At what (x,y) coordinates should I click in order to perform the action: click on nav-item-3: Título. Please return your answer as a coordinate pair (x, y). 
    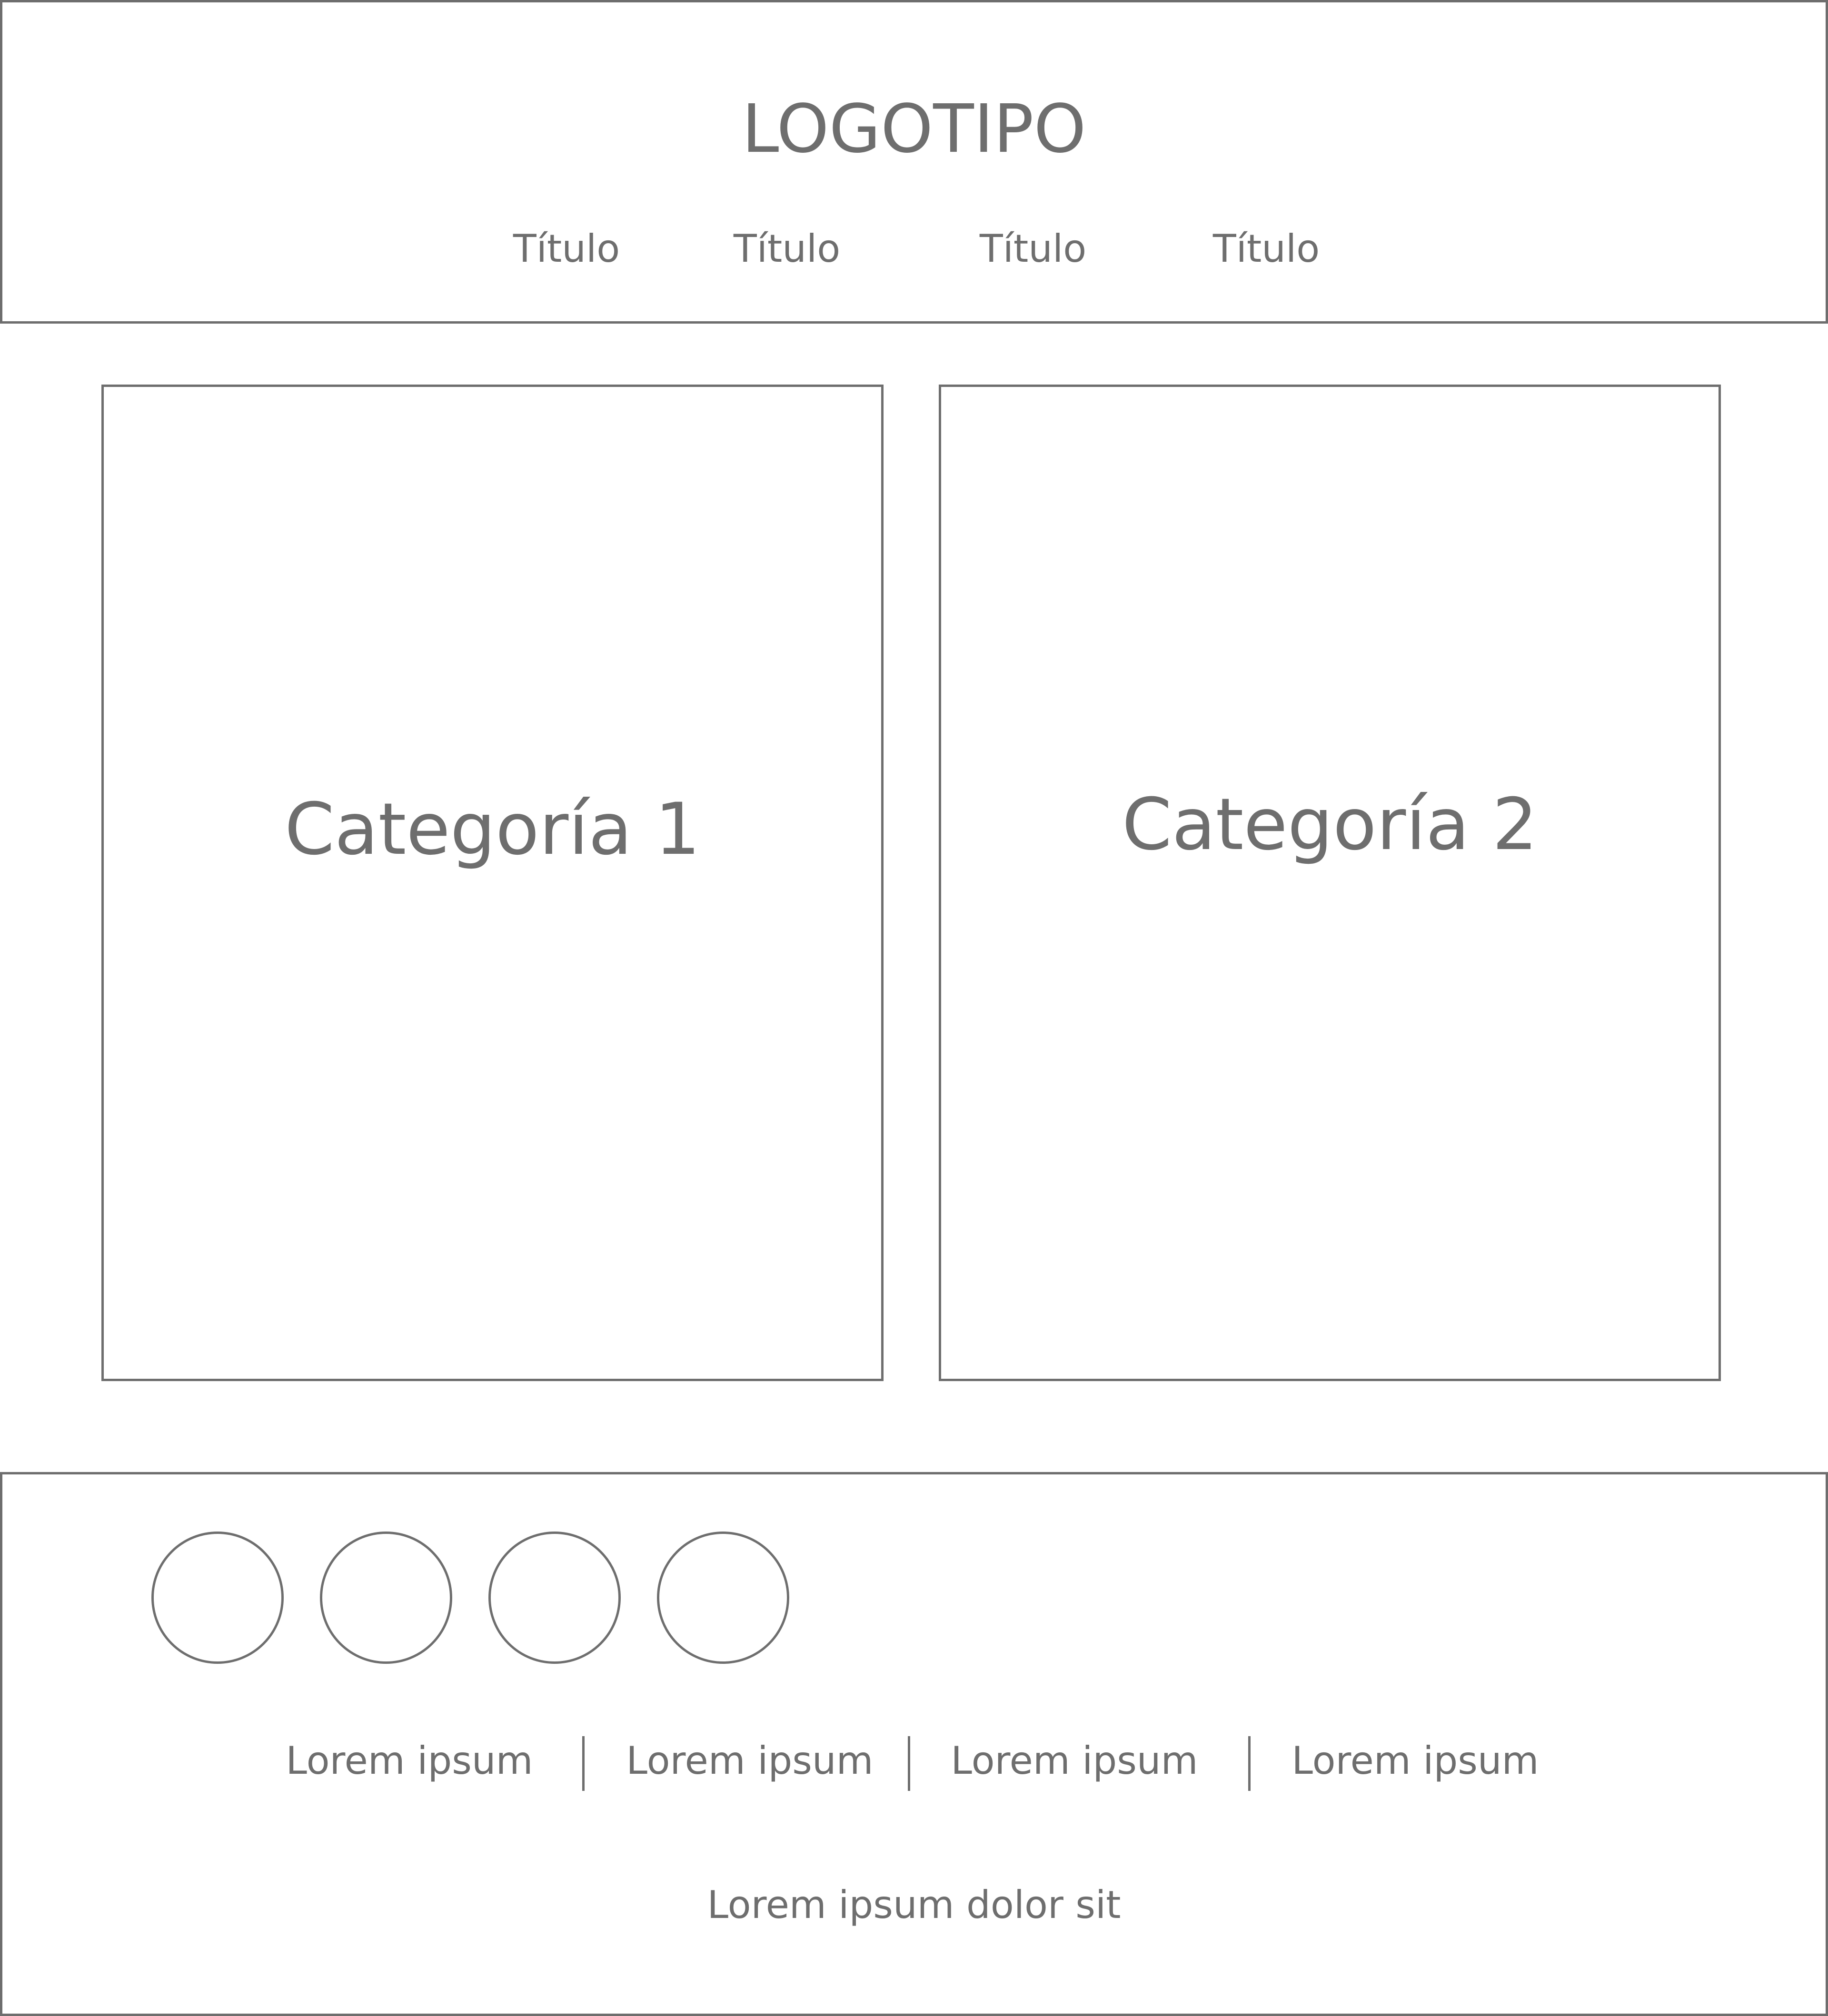
    Looking at the image, I should click on (1033, 249).